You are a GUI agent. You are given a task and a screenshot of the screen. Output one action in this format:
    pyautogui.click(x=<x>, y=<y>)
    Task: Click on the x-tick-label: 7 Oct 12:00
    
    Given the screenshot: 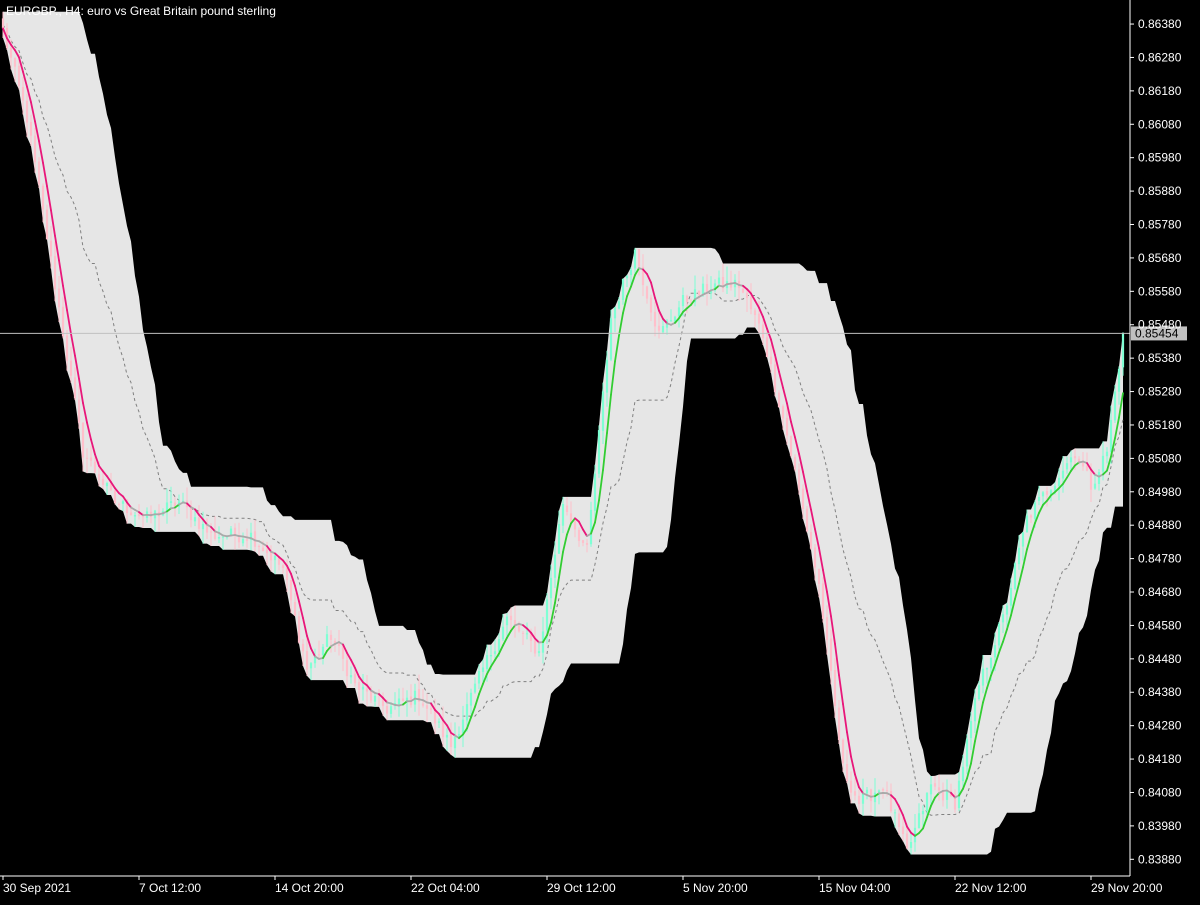 What is the action you would take?
    pyautogui.click(x=170, y=888)
    